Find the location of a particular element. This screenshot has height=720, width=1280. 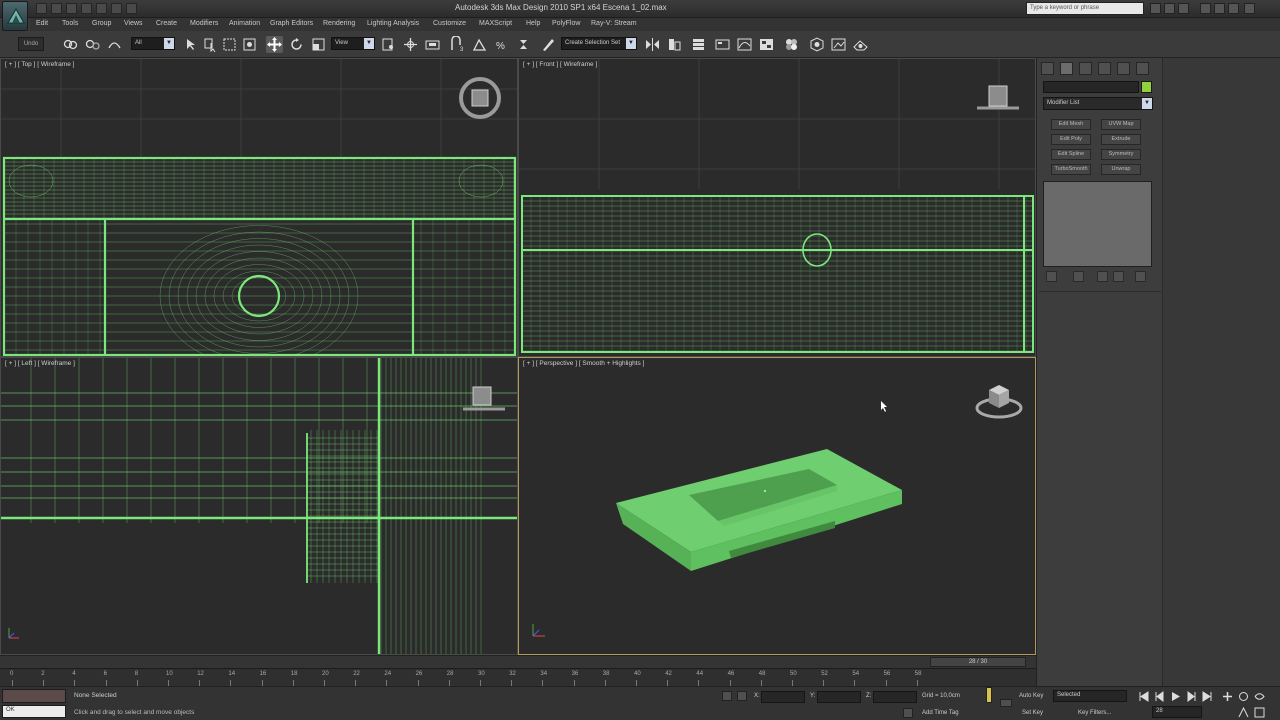

make-unique-icon is located at coordinates (1102, 276).